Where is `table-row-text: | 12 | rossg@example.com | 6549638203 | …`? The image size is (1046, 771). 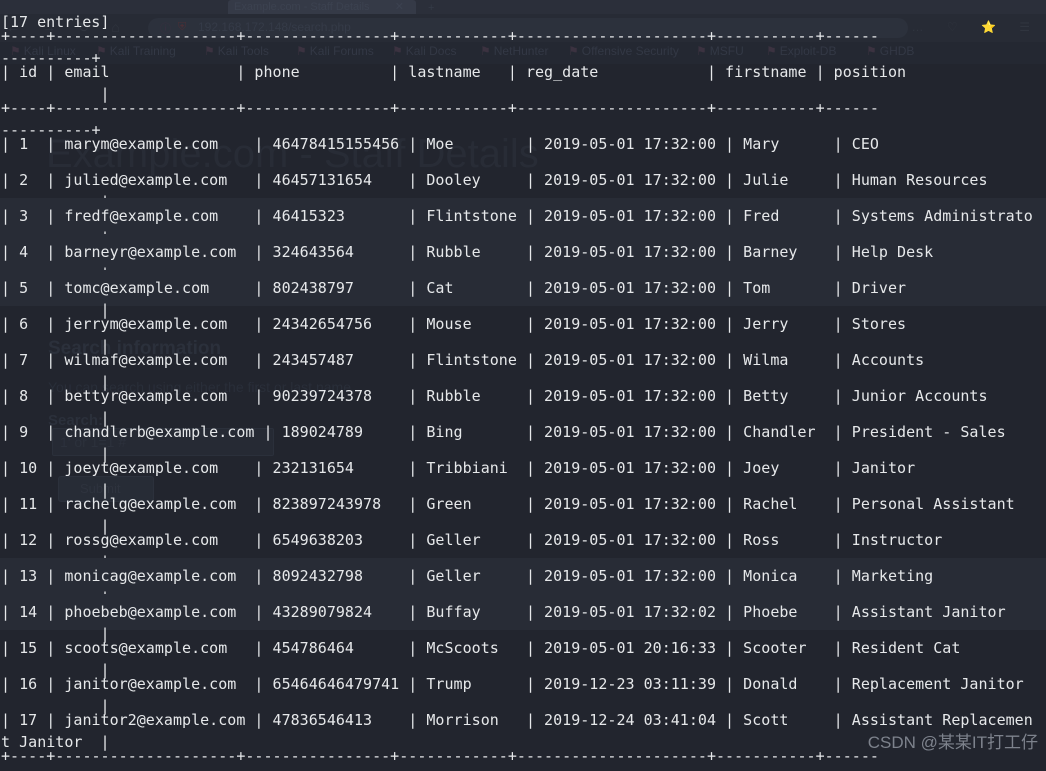 table-row-text: | 12 | rossg@example.com | 6549638203 | … is located at coordinates (472, 540).